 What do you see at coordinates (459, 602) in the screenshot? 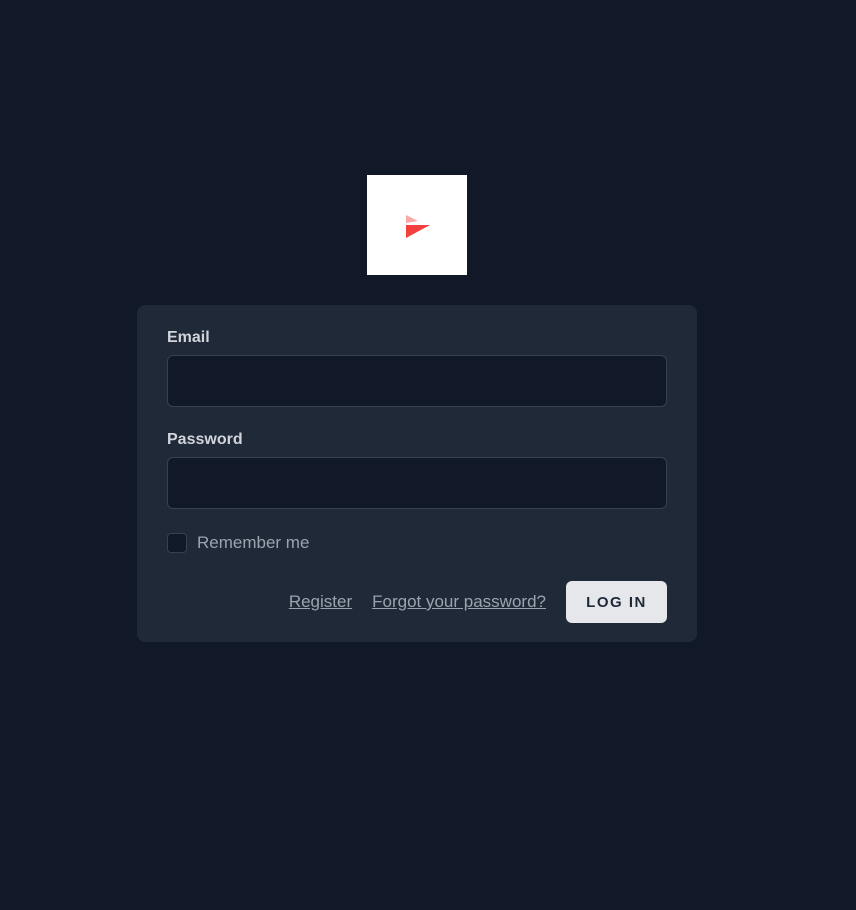
I see `forgot-password-link: Forgot your password?` at bounding box center [459, 602].